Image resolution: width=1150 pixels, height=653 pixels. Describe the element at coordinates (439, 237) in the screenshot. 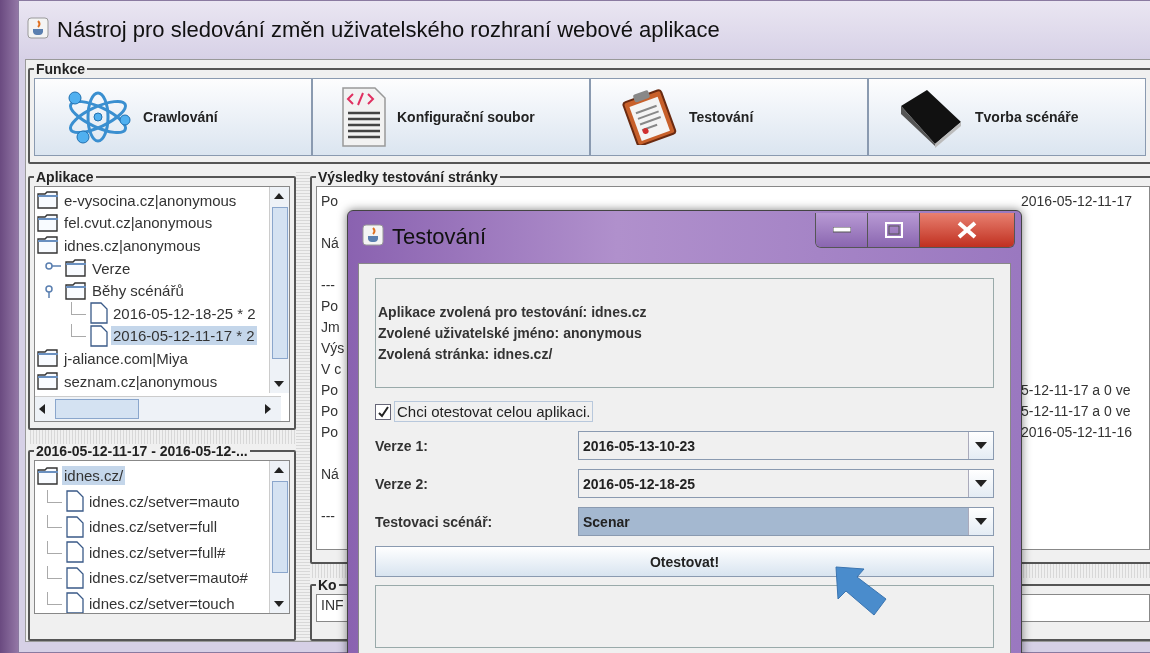

I see `dialog-title: Testování` at that location.